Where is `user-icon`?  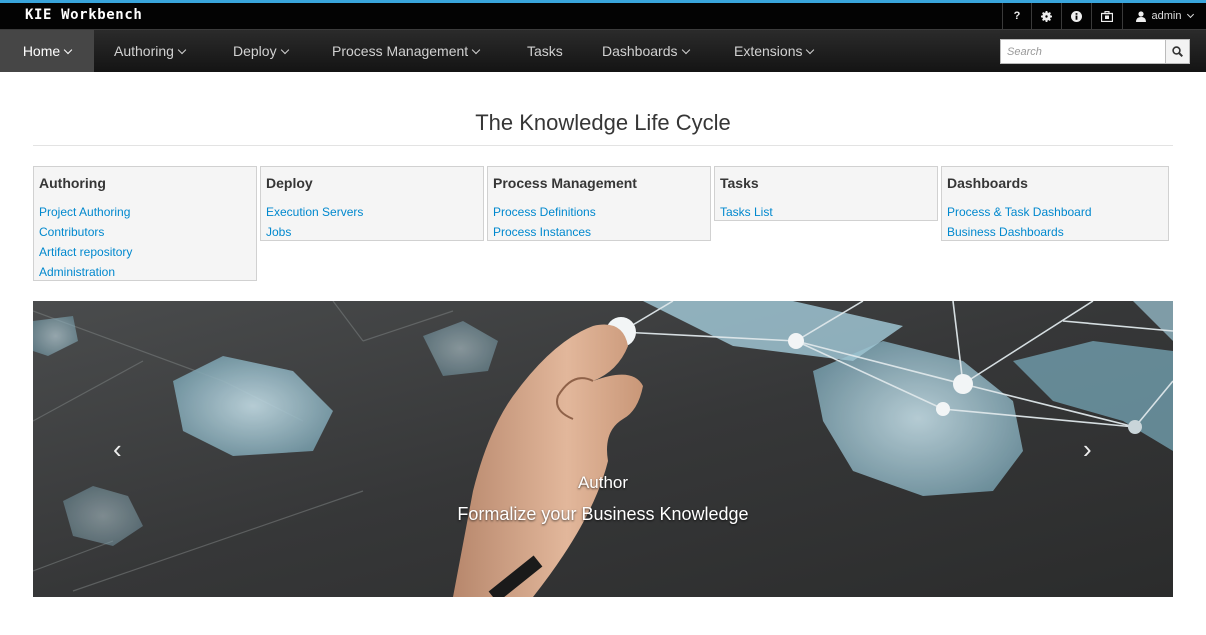 user-icon is located at coordinates (1140, 16).